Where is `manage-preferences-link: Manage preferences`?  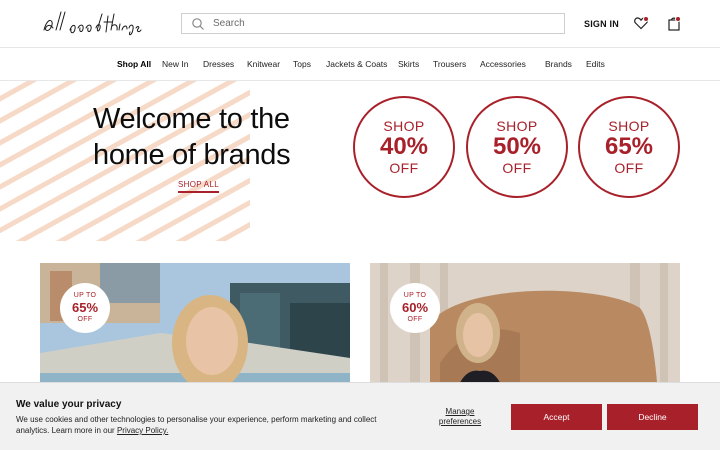 manage-preferences-link: Manage preferences is located at coordinates (460, 417).